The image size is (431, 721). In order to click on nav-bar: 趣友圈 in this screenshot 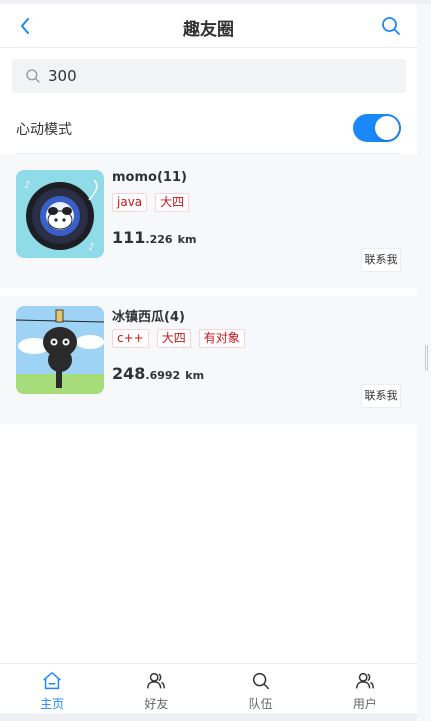, I will do `click(208, 26)`.